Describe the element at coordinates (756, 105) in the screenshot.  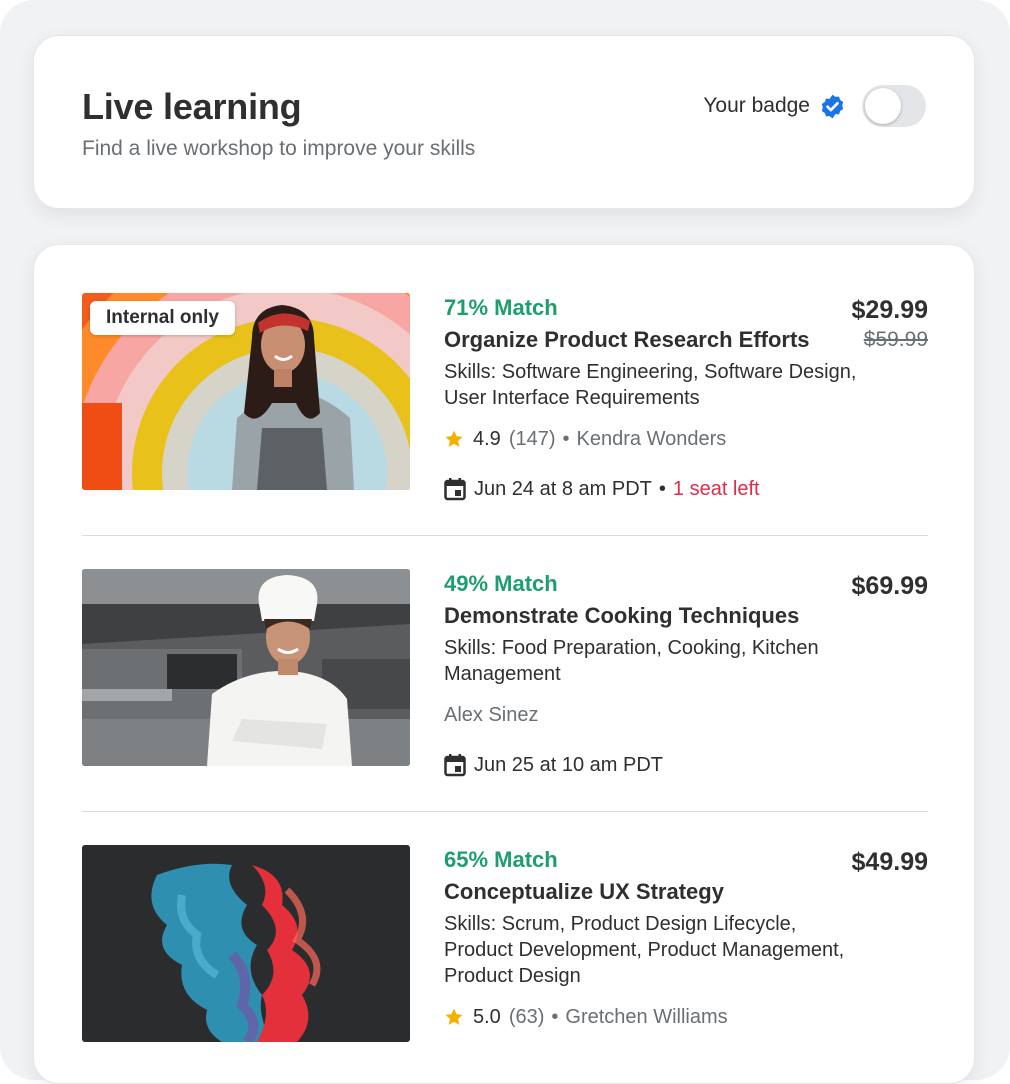
I see `badge-label: Your badge` at that location.